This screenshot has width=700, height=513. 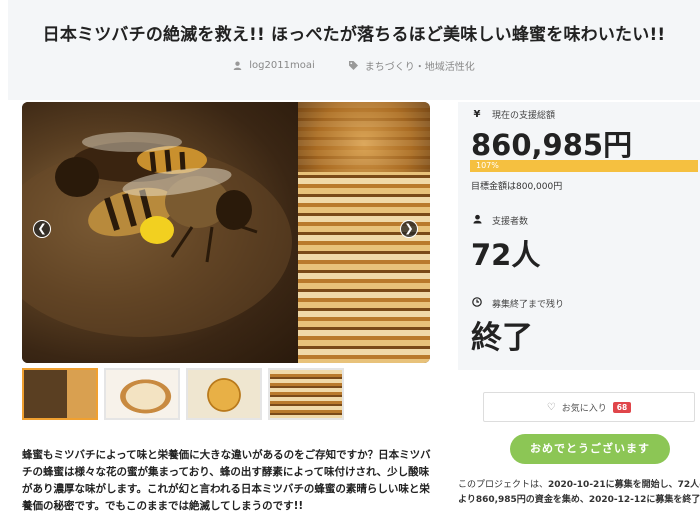 I want to click on thumbnail-round-cake, so click(x=224, y=394).